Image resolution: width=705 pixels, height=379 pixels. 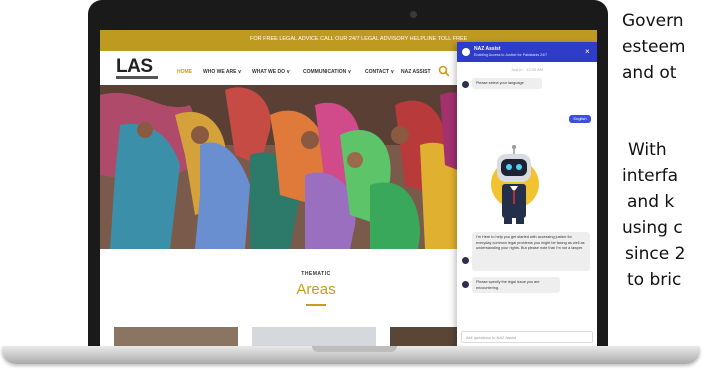 What do you see at coordinates (444, 71) in the screenshot?
I see `search-icon` at bounding box center [444, 71].